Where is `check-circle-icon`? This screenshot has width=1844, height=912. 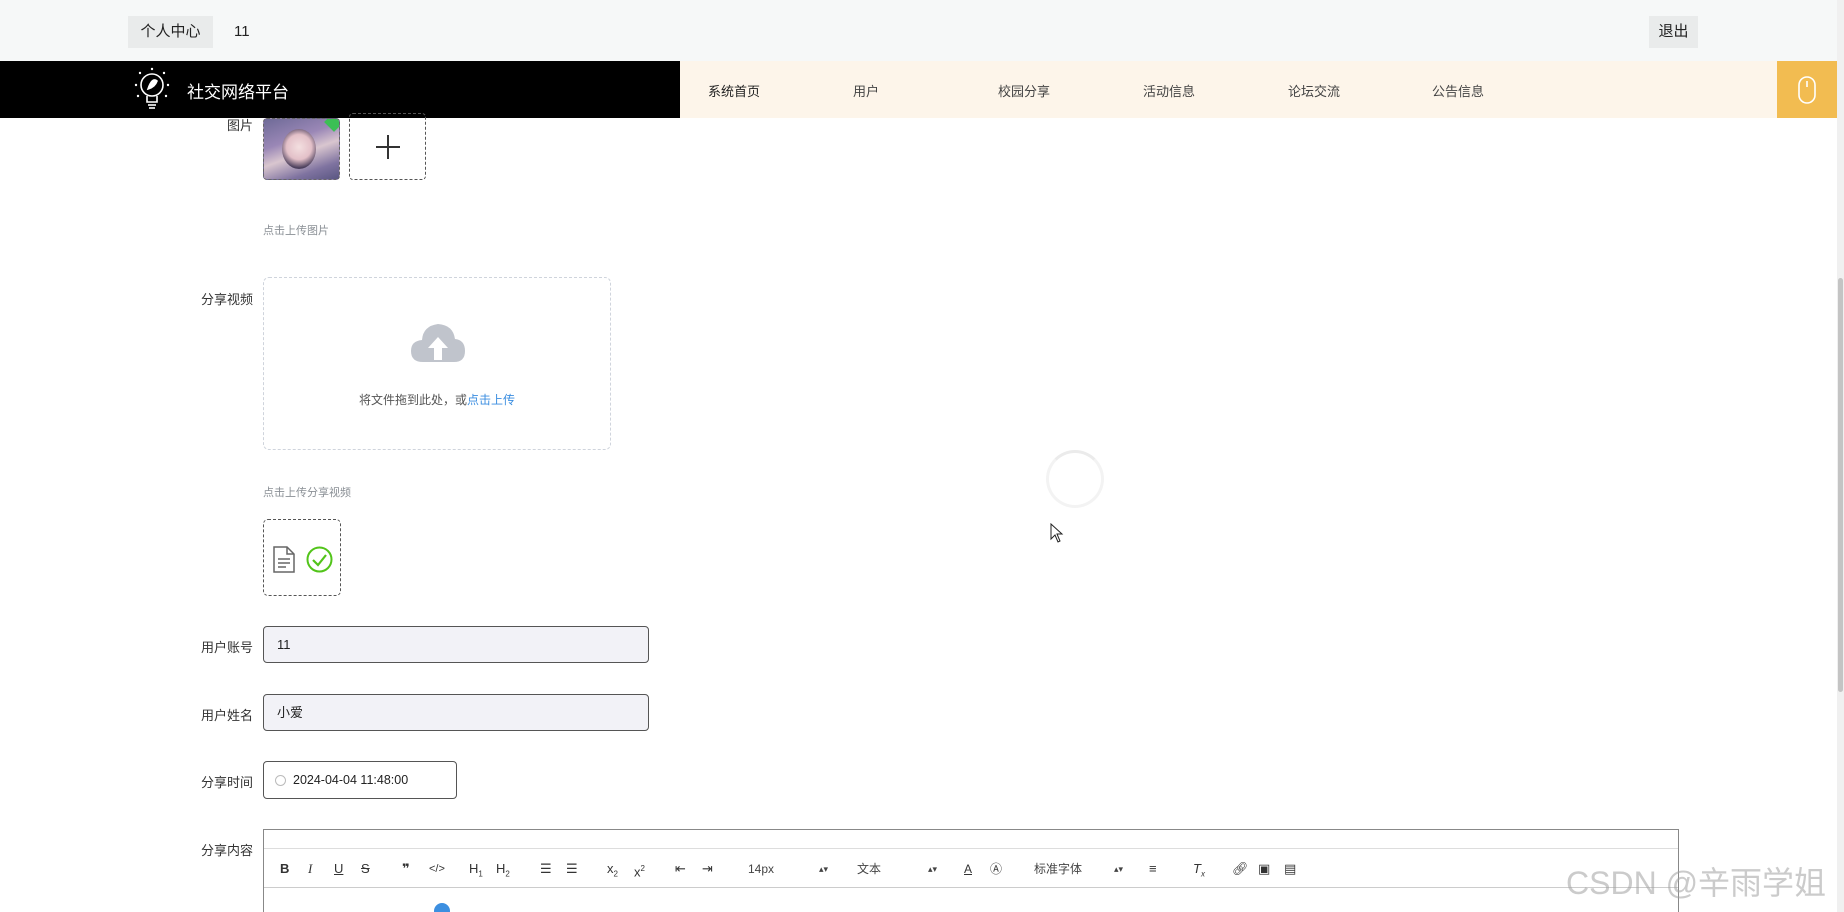
check-circle-icon is located at coordinates (319, 559).